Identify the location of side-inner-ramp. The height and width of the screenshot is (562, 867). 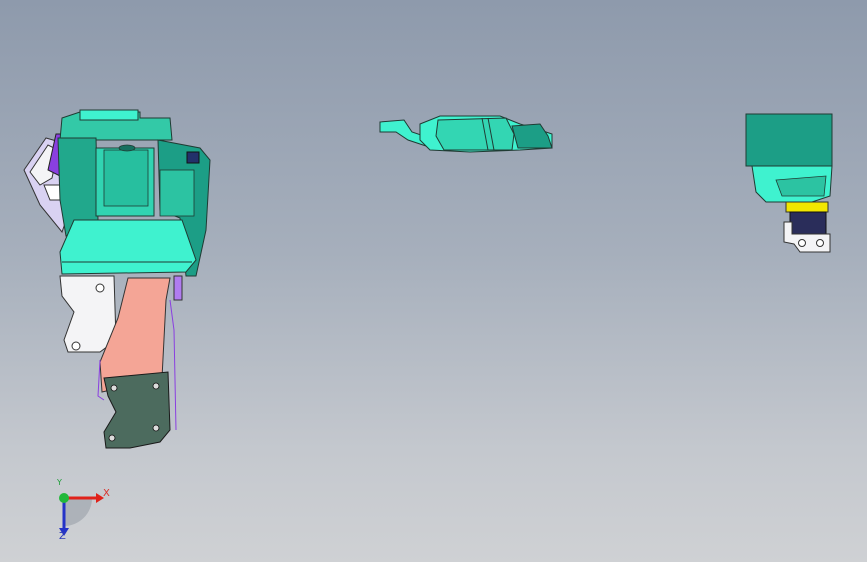
(801, 186).